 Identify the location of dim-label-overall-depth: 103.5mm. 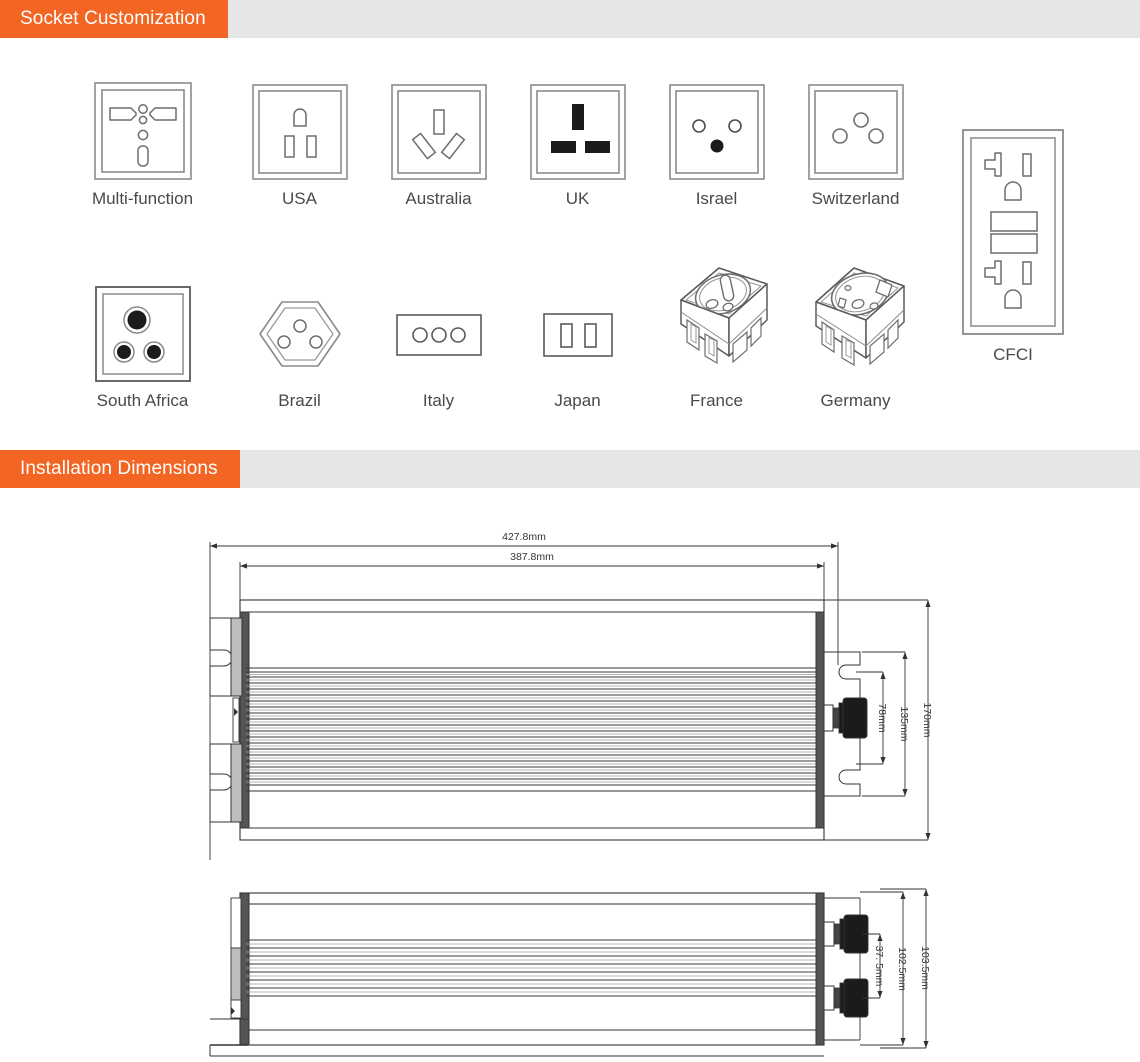
(925, 968).